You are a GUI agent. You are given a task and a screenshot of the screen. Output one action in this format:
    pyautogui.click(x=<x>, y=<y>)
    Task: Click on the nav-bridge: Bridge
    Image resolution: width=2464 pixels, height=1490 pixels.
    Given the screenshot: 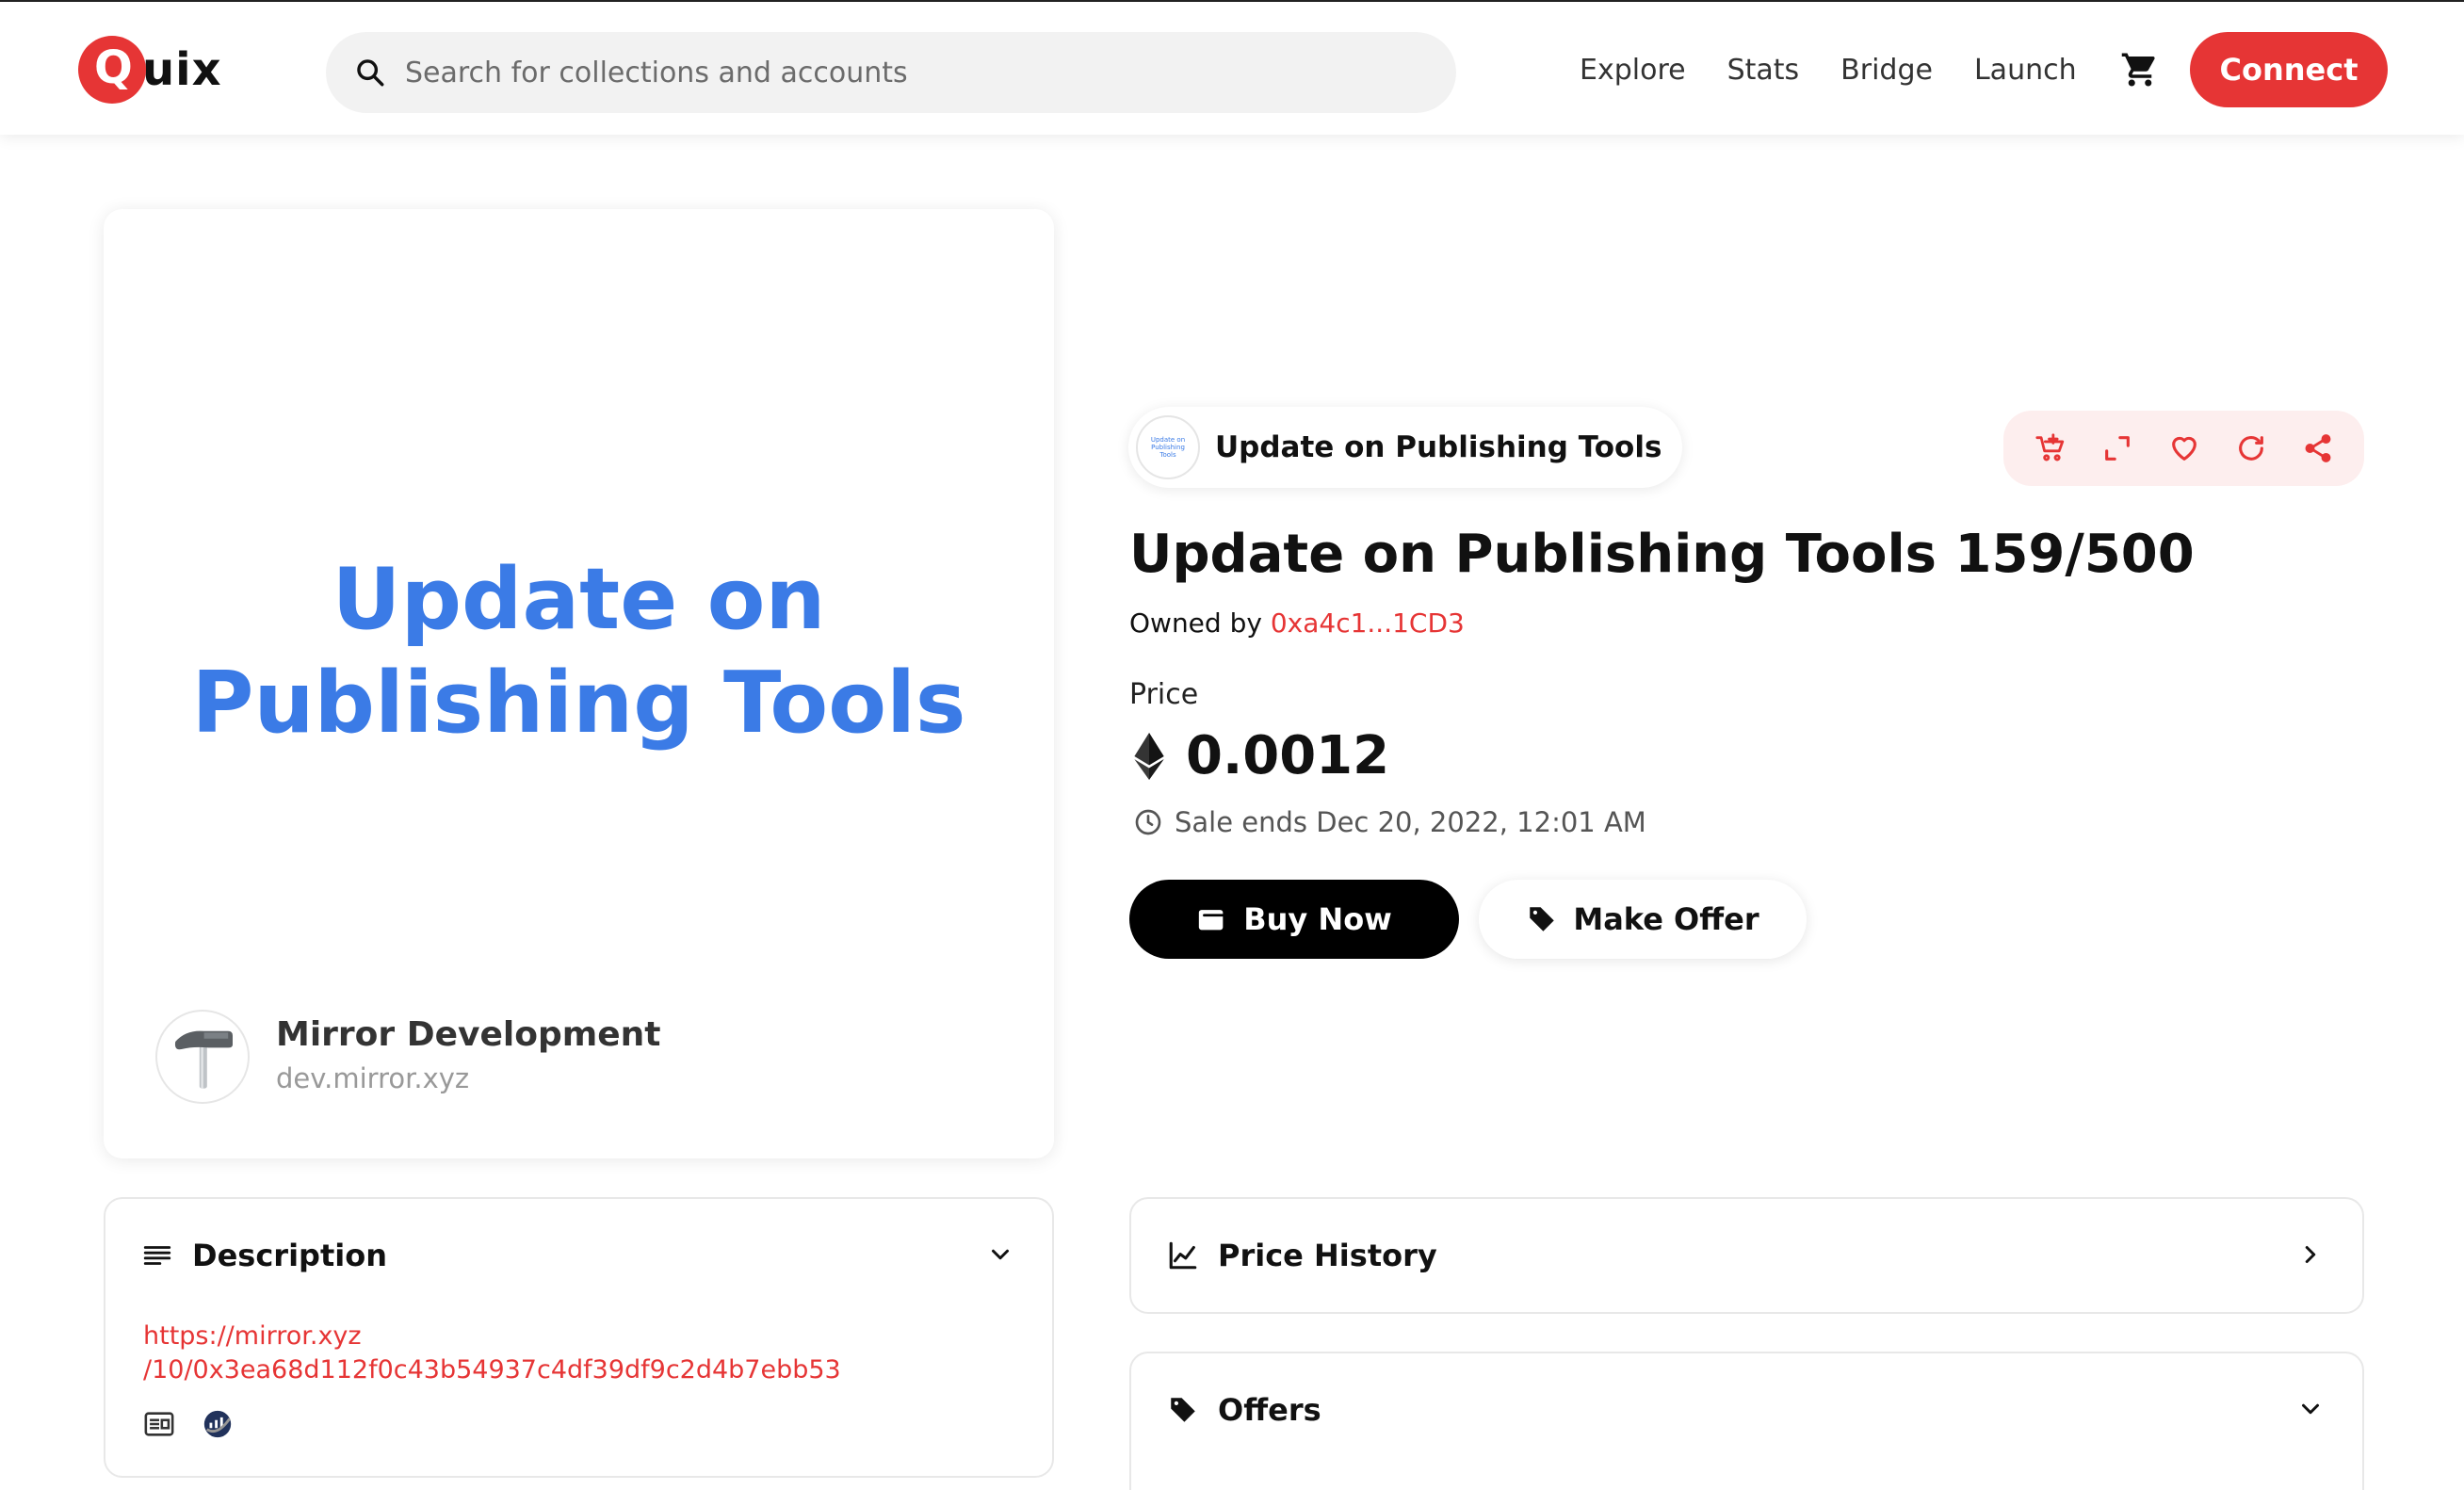 What is the action you would take?
    pyautogui.click(x=1887, y=70)
    